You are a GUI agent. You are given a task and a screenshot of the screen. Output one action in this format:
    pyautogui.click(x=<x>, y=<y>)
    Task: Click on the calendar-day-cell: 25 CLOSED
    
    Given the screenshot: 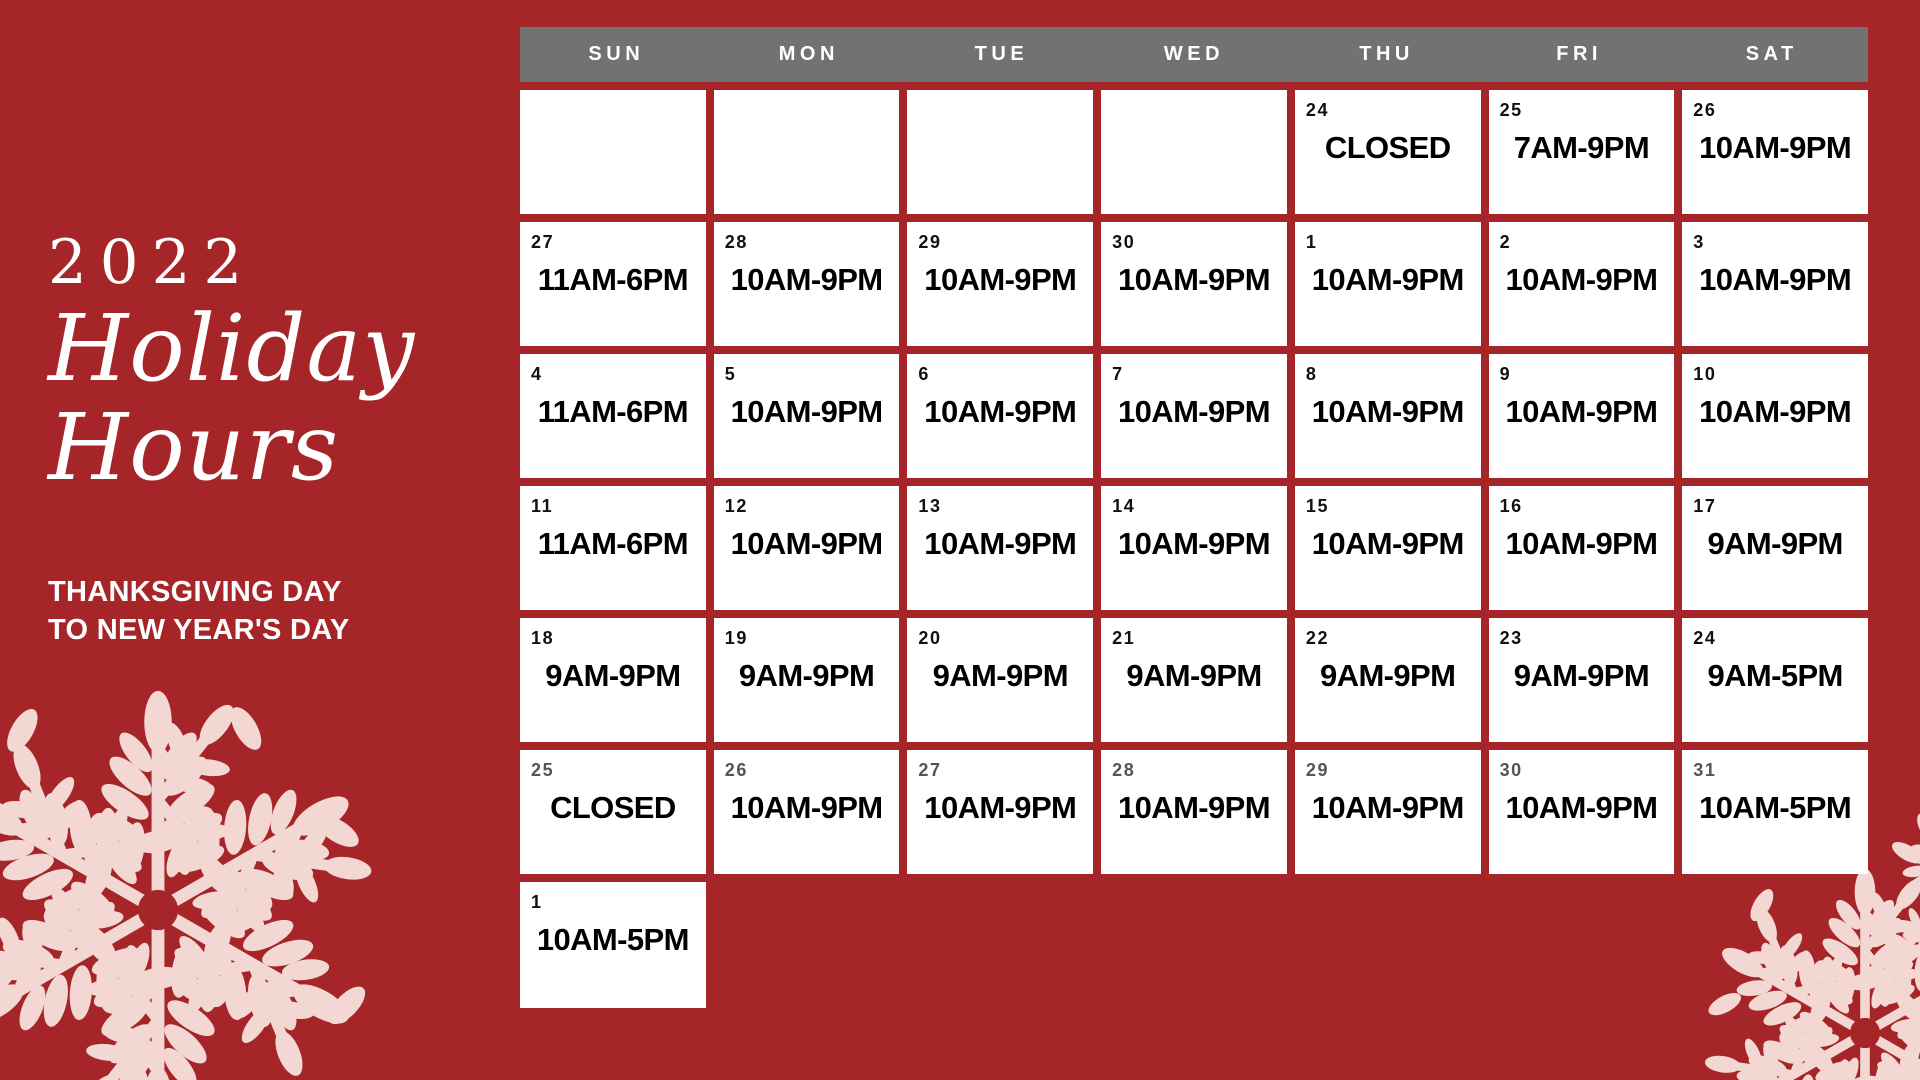 What is the action you would take?
    pyautogui.click(x=613, y=812)
    